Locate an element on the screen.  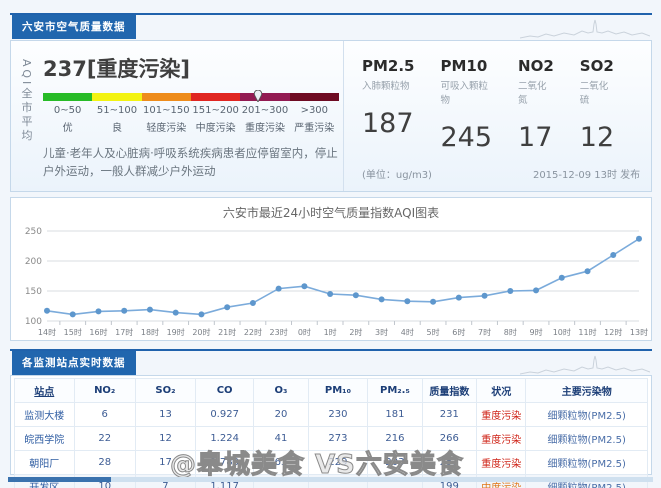
aqi-city-average-label: AQI全市平均 is located at coordinates (26, 101).